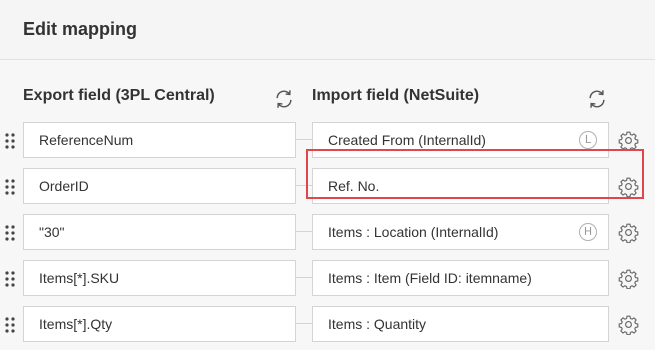 Image resolution: width=655 pixels, height=350 pixels. What do you see at coordinates (377, 324) in the screenshot?
I see `import-field-label: Items : Quantity` at bounding box center [377, 324].